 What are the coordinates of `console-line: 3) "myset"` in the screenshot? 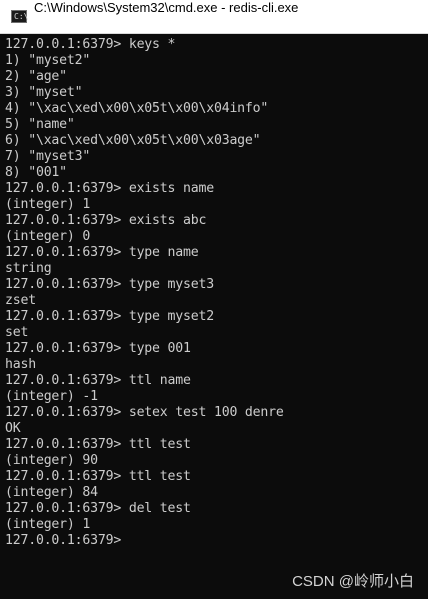 It's located at (44, 92).